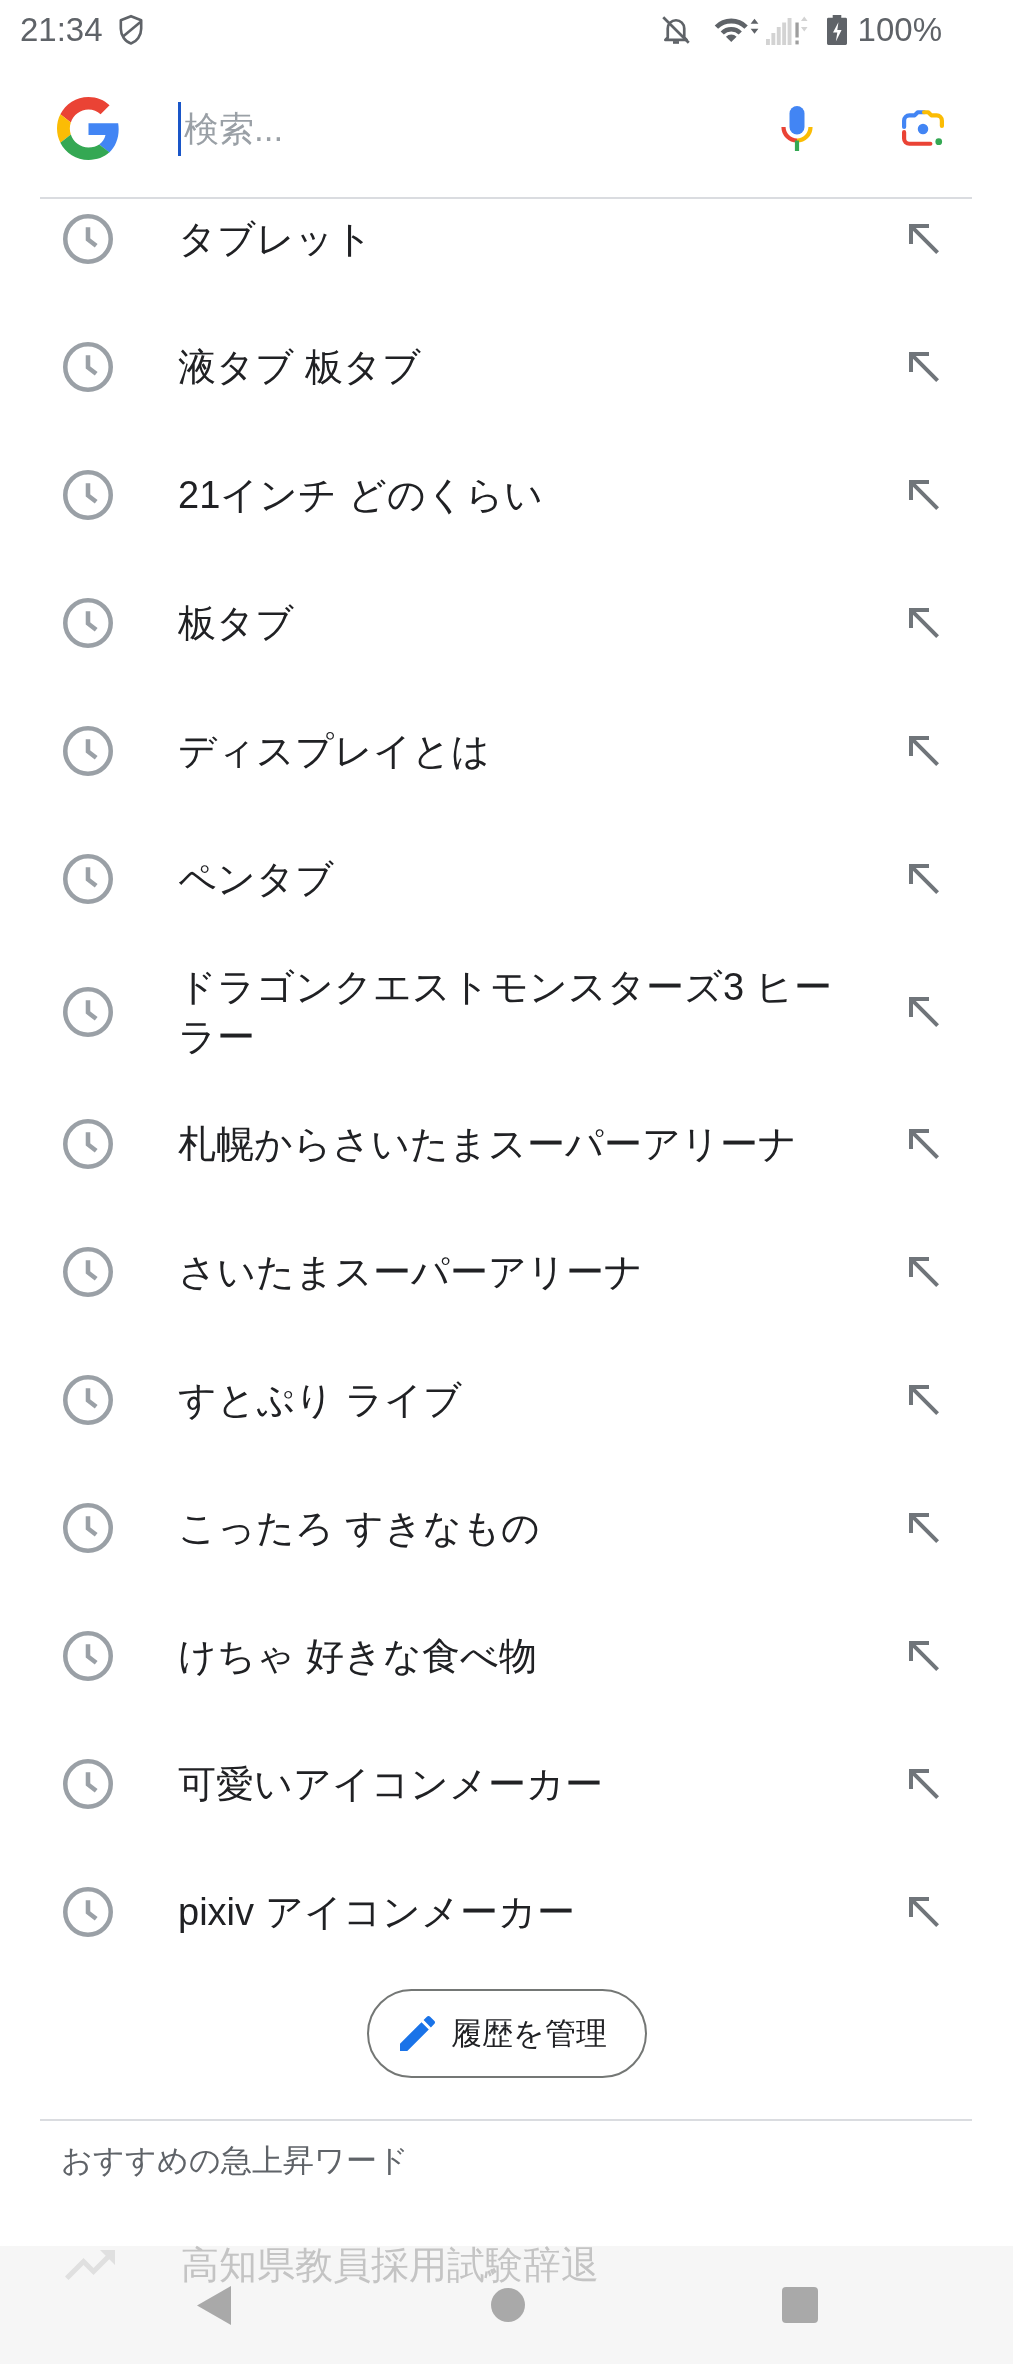  Describe the element at coordinates (506, 2033) in the screenshot. I see `manage-history-button: 履歴を管理` at that location.